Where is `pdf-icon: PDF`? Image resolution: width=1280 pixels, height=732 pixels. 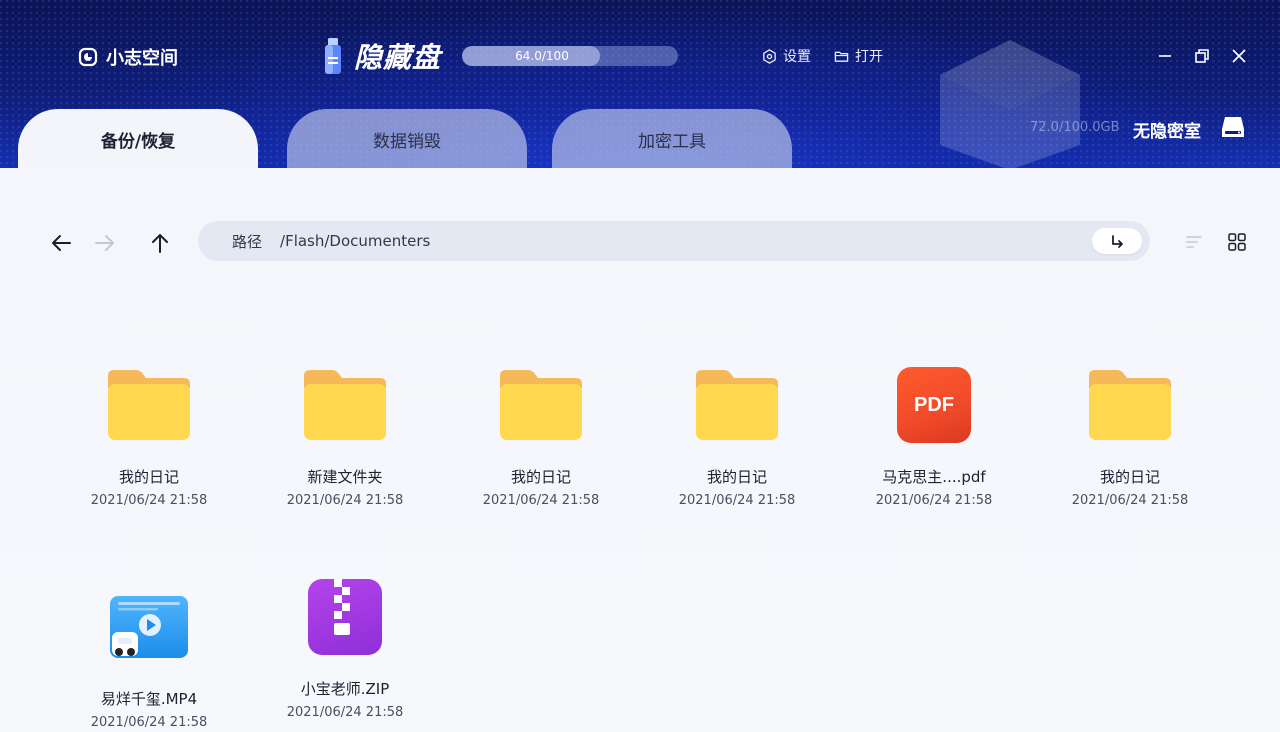
pdf-icon: PDF is located at coordinates (934, 405).